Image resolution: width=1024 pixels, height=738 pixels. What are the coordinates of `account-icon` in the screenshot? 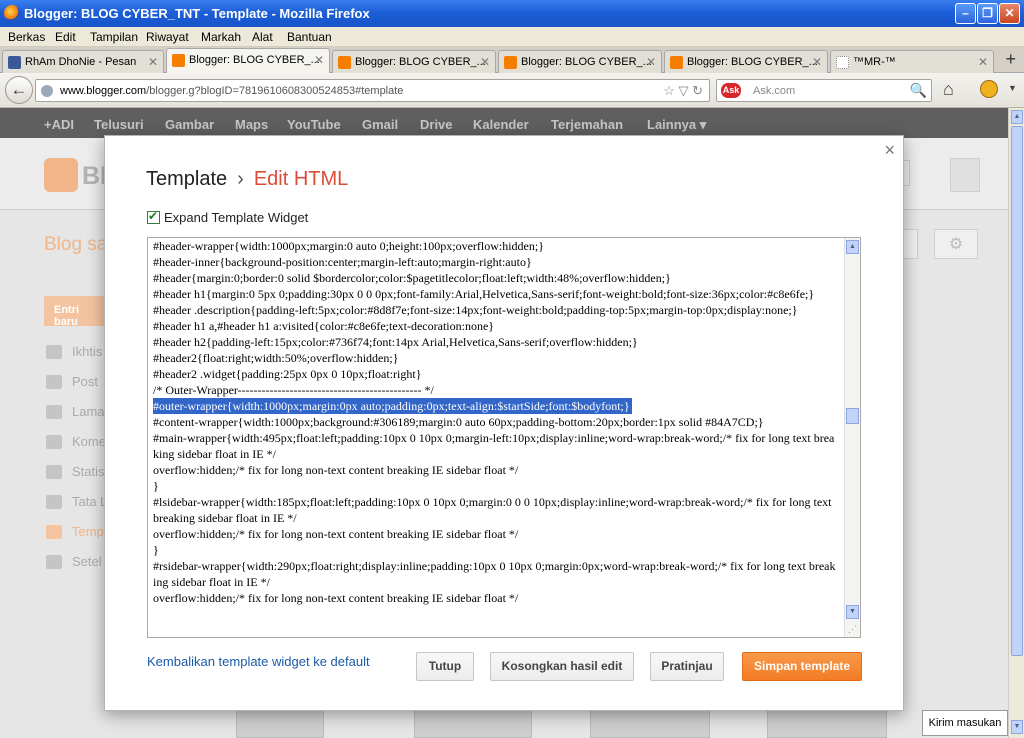 It's located at (965, 175).